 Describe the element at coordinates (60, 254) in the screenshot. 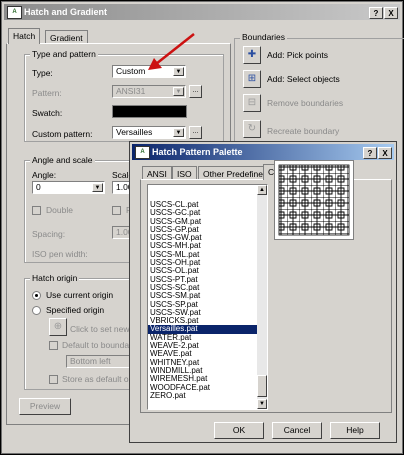

I see `iso-pen-width-label: ISO pen width:` at that location.